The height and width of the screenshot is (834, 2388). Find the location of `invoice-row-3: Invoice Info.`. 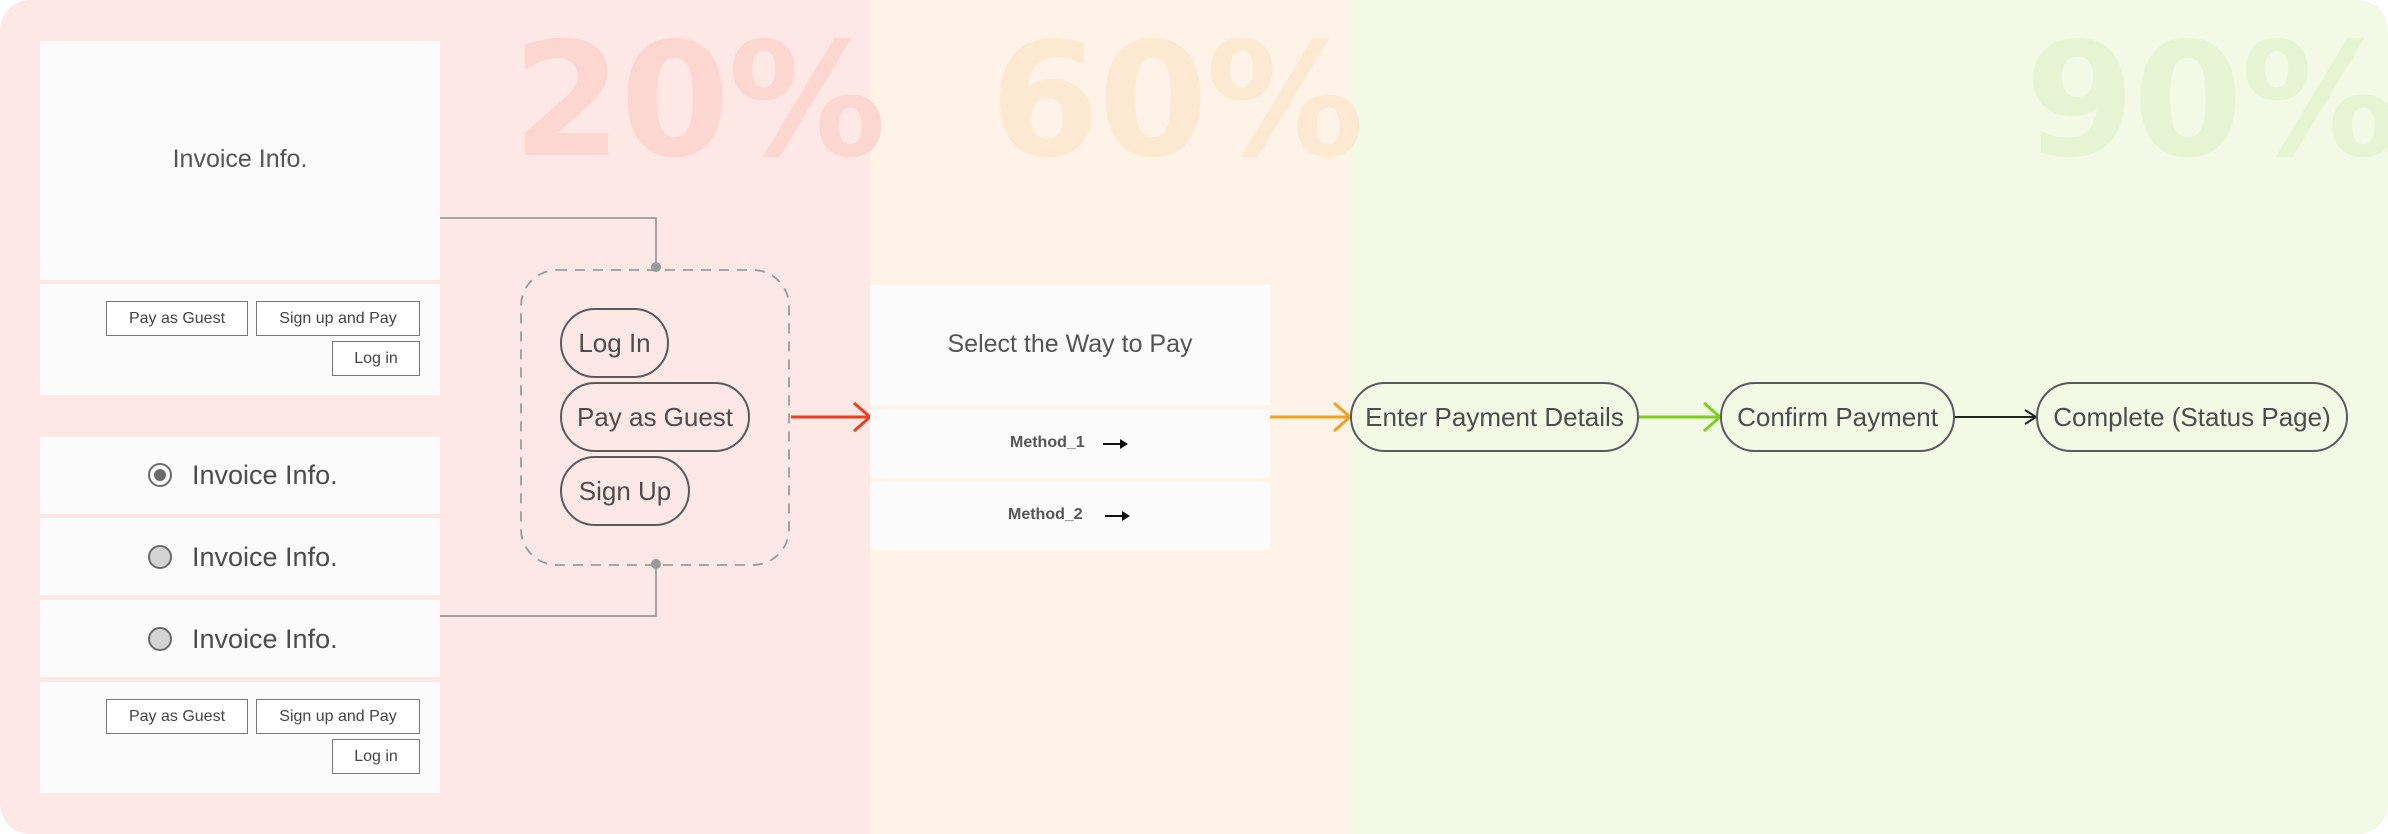

invoice-row-3: Invoice Info. is located at coordinates (240, 638).